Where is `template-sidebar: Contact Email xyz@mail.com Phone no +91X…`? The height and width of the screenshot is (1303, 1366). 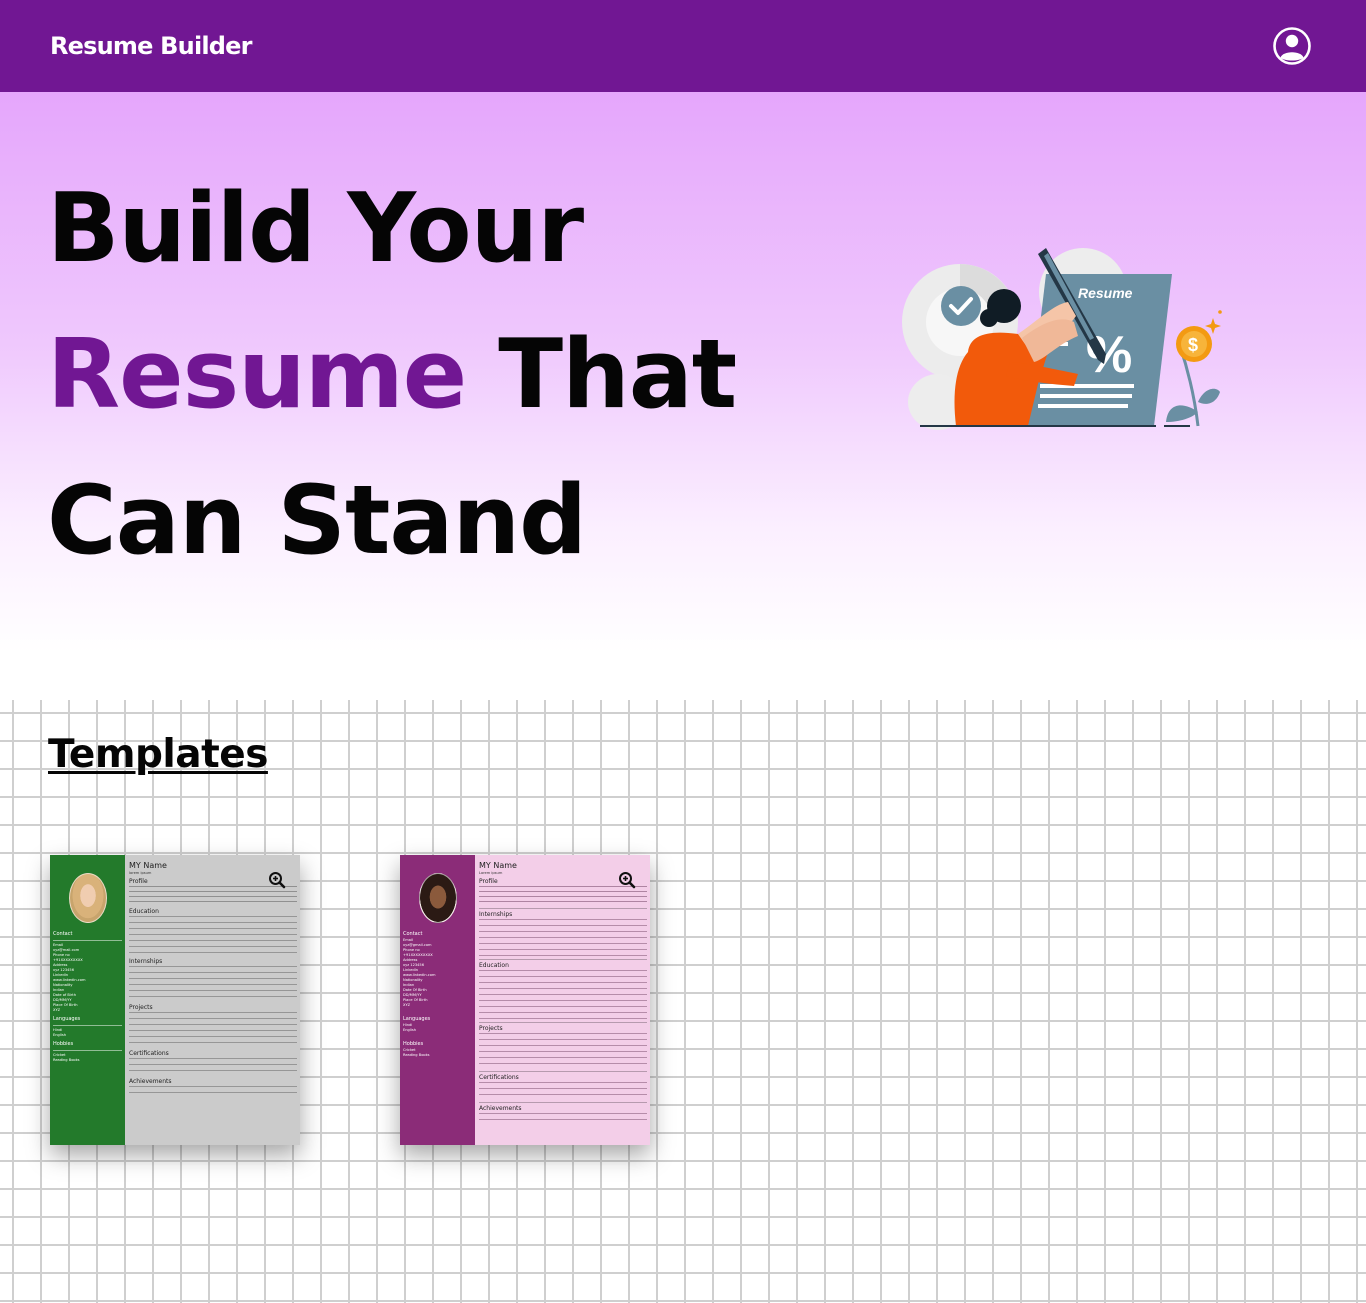 template-sidebar: Contact Email xyz@mail.com Phone no +91X… is located at coordinates (87, 1000).